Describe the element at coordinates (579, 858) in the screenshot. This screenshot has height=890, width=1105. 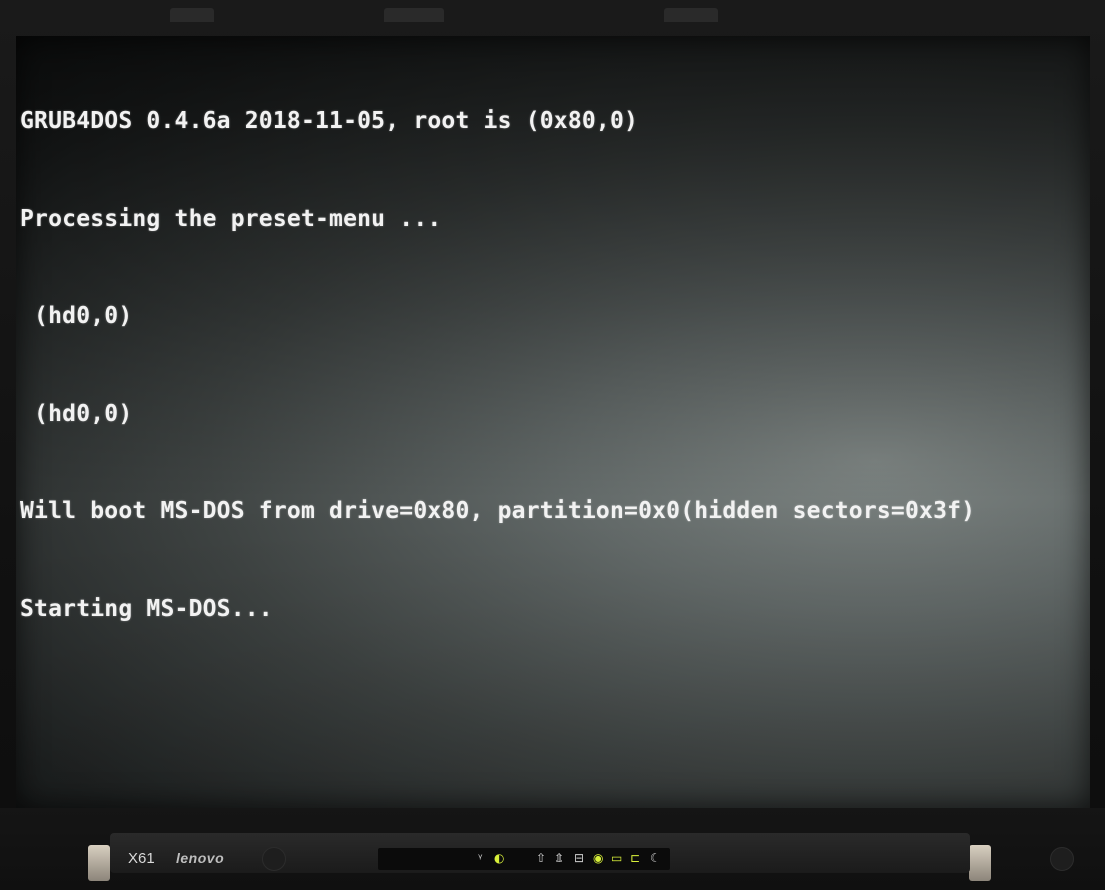
I see `disk-activity-icon: ⊟` at that location.